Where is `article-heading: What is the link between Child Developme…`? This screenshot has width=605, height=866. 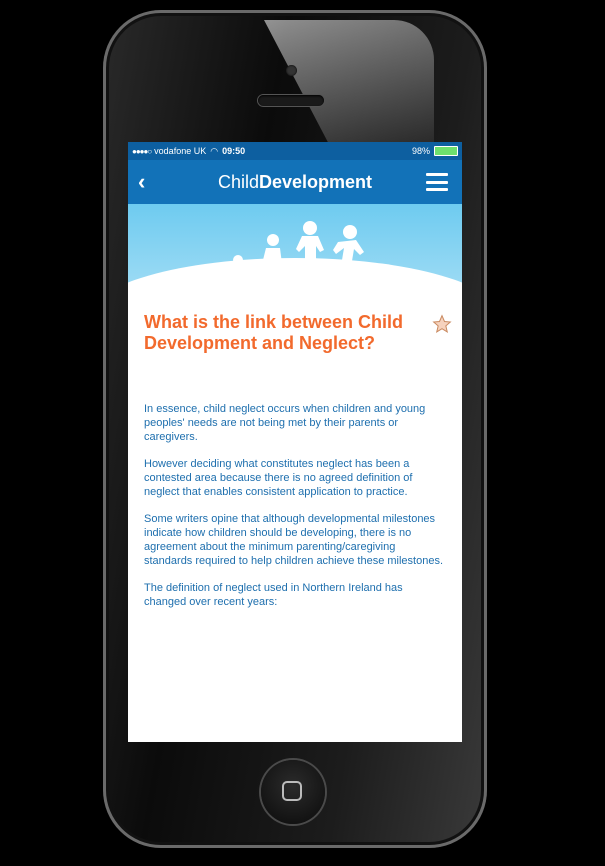
article-heading: What is the link between Child Developme… is located at coordinates (274, 332).